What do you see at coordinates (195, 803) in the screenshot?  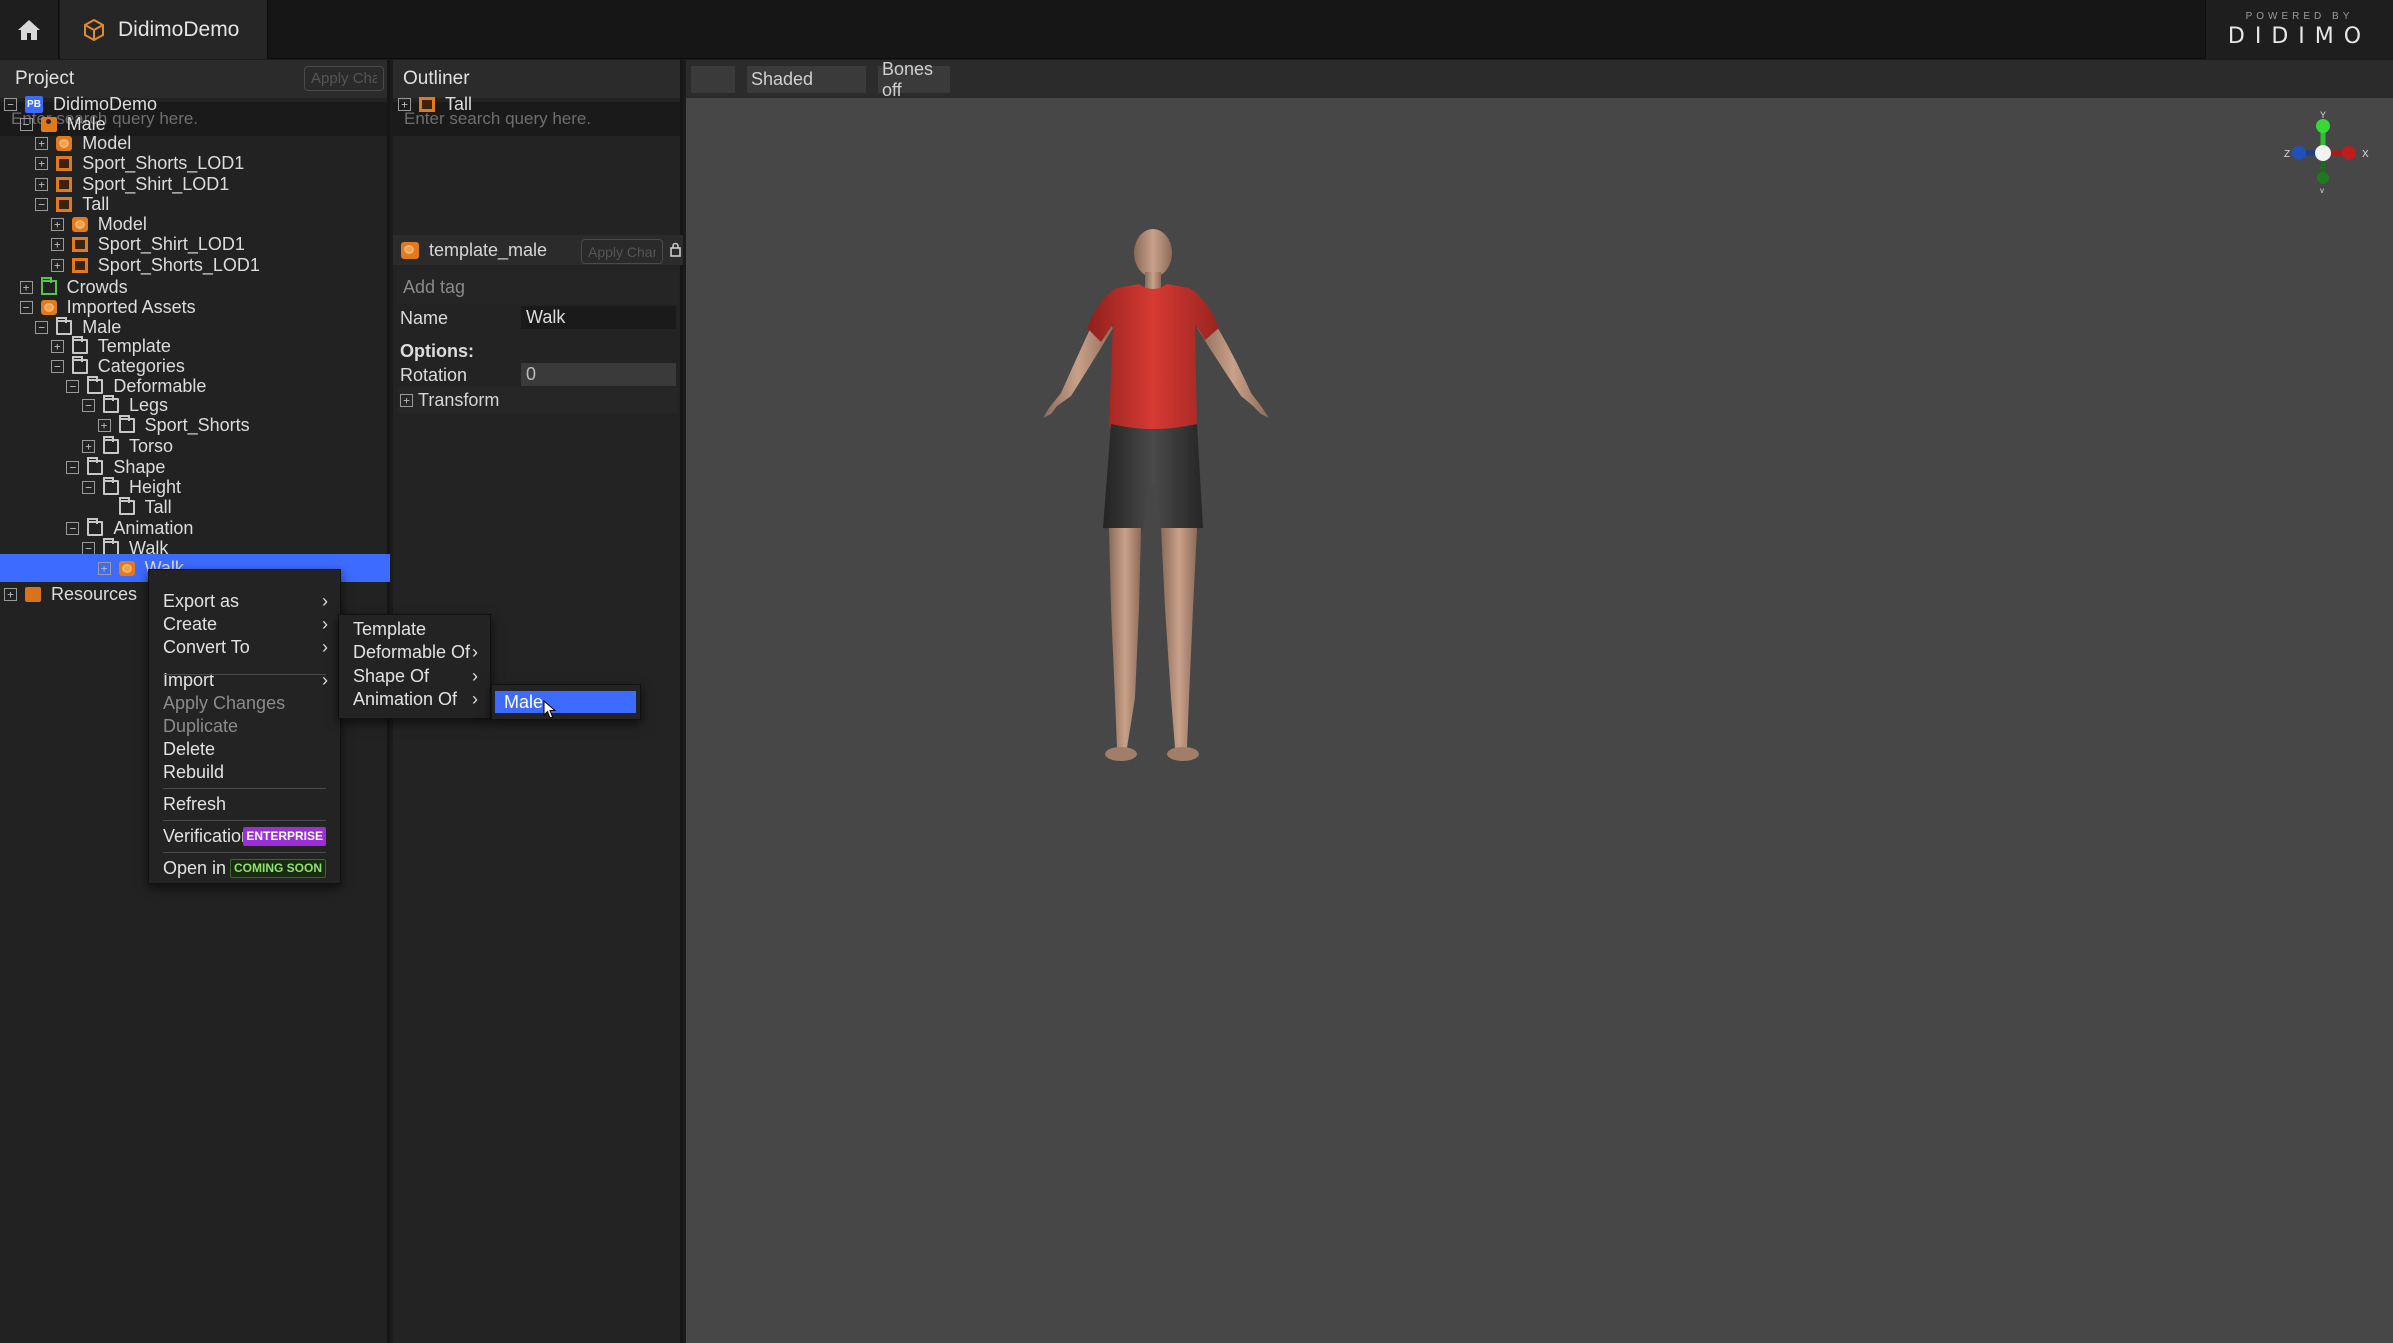 I see `context-menu-item-label: Refresh` at bounding box center [195, 803].